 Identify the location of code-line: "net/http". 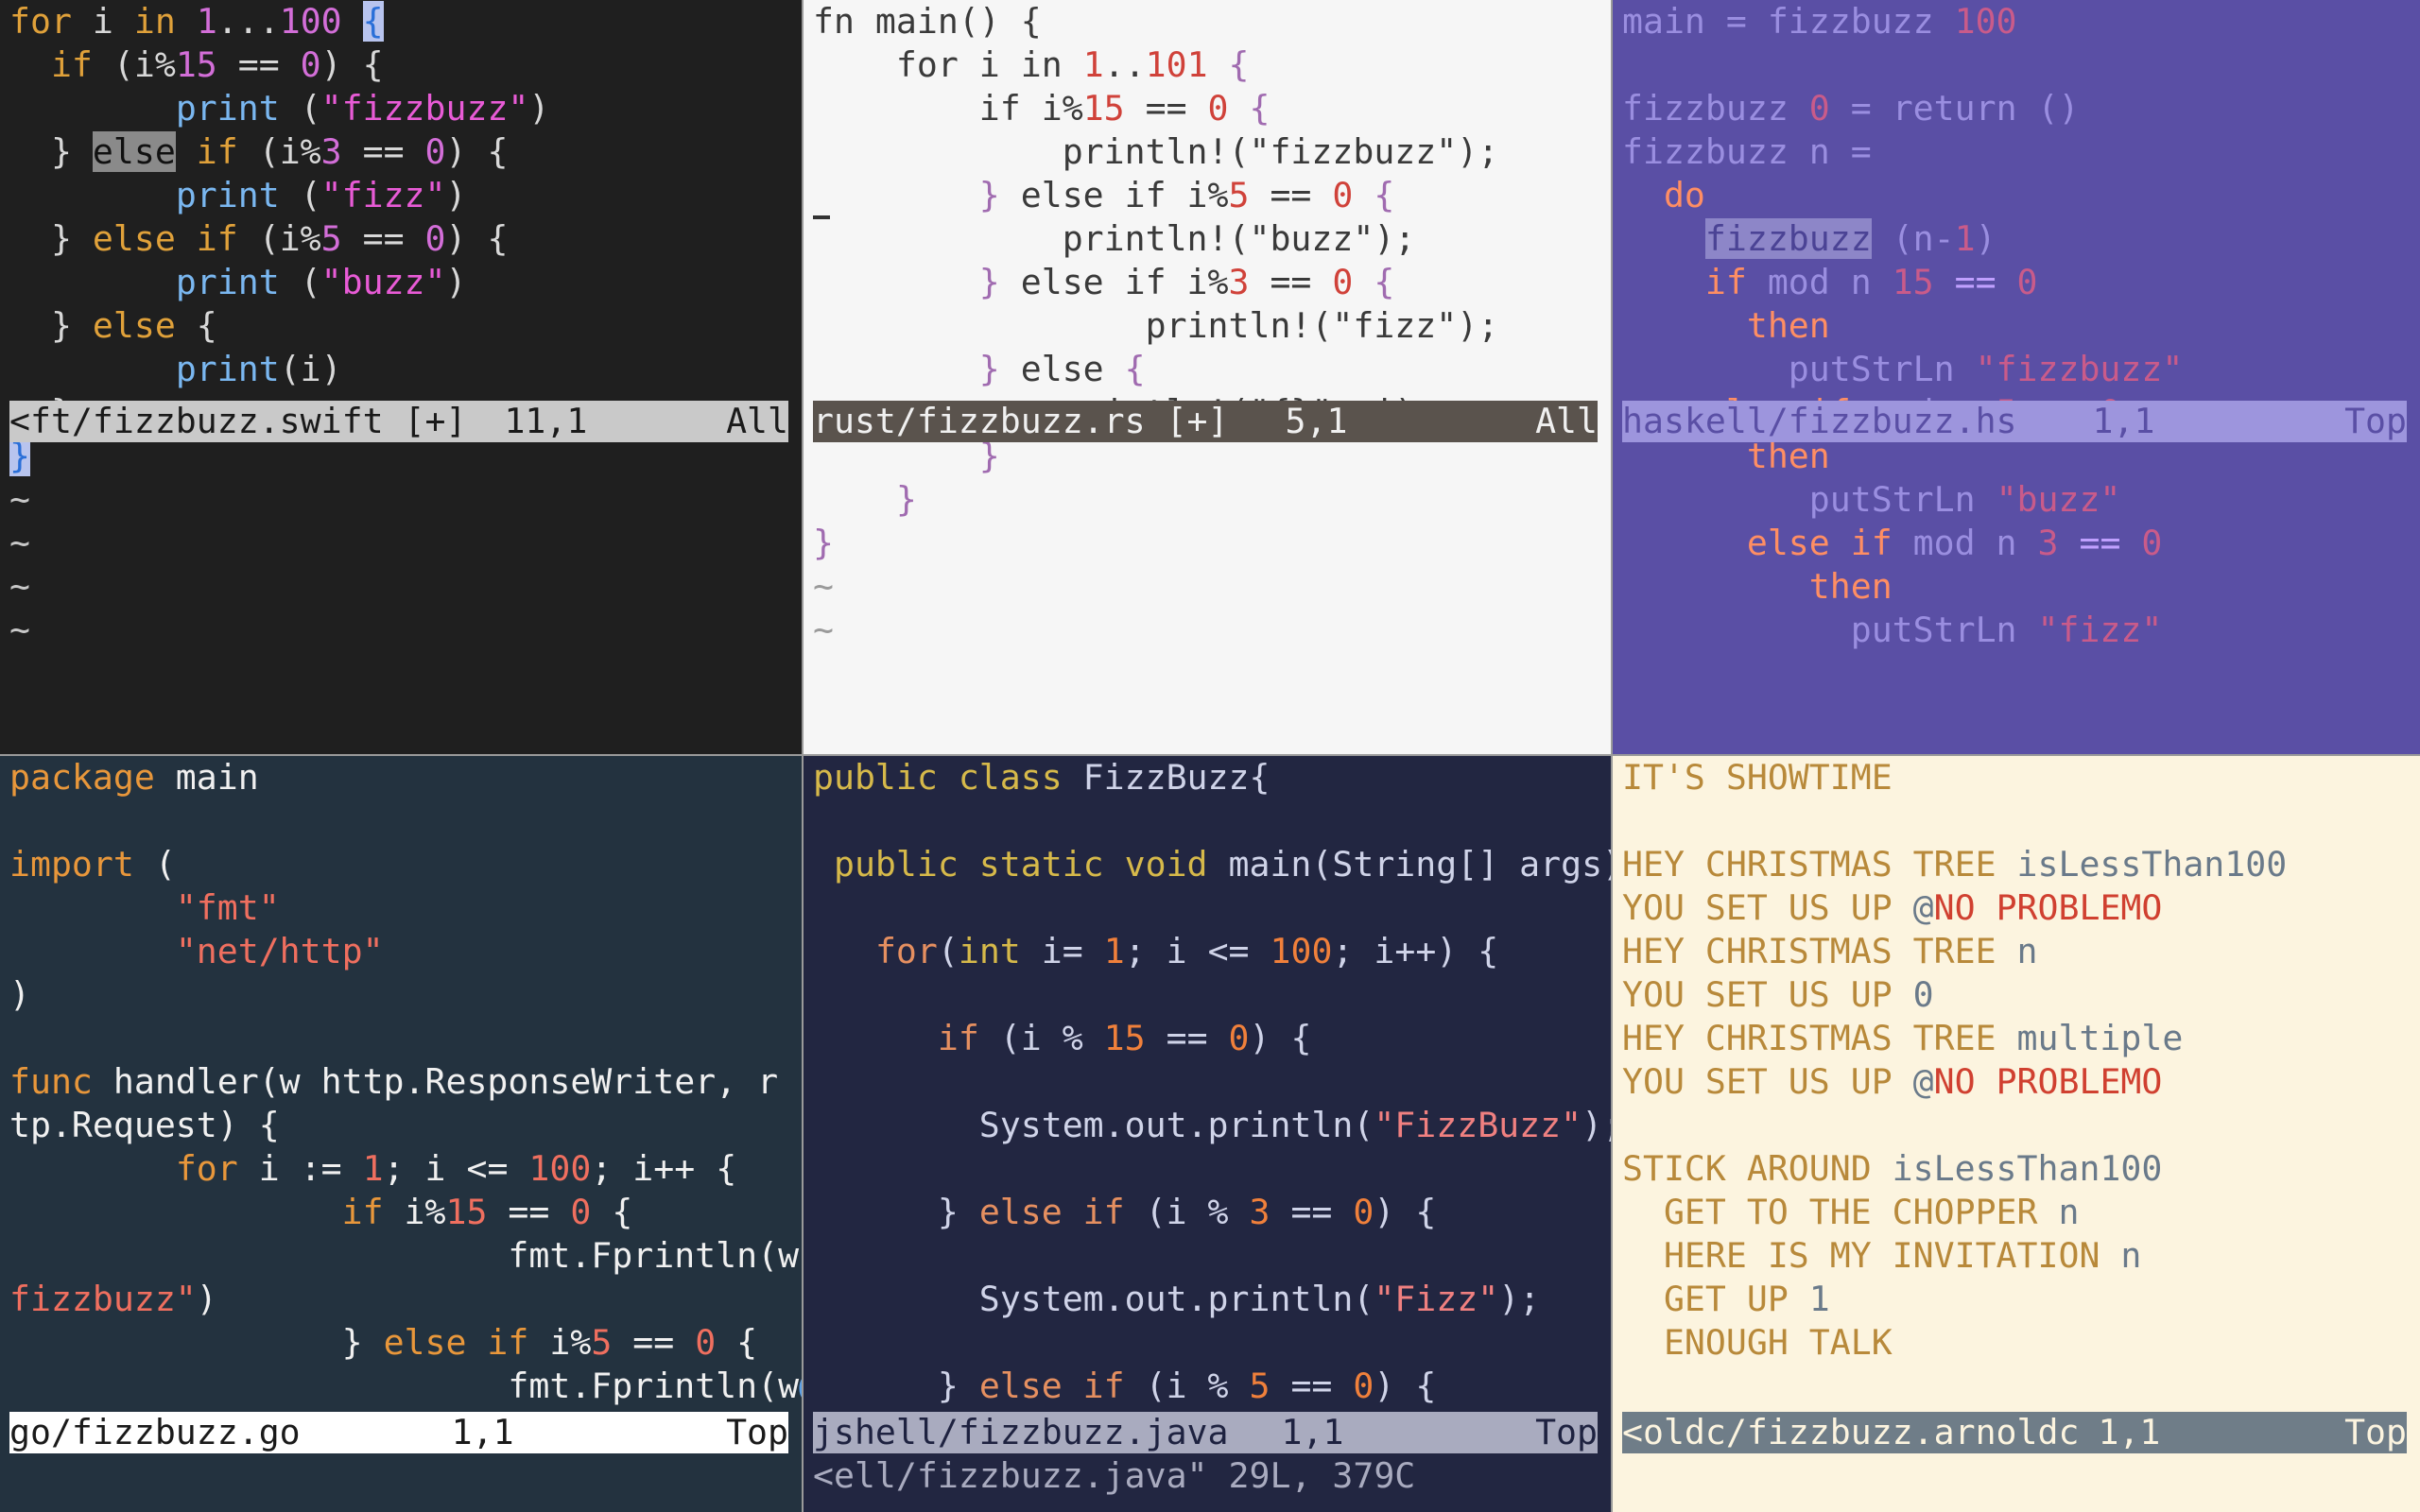
(402, 951).